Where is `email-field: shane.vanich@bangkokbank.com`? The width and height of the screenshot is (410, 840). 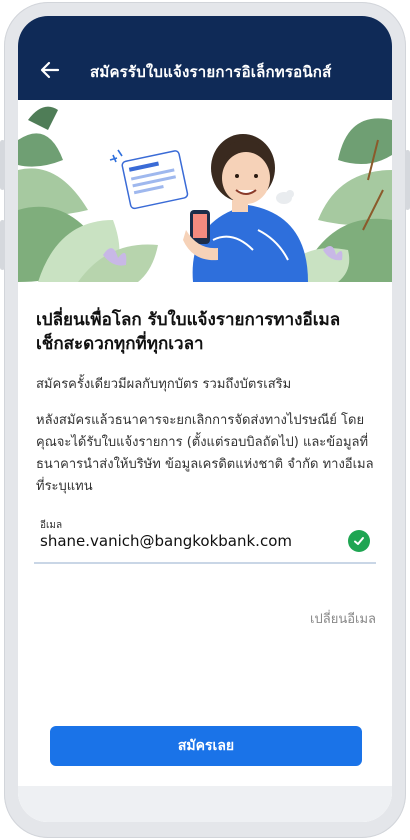 email-field: shane.vanich@bangkokbank.com is located at coordinates (205, 547).